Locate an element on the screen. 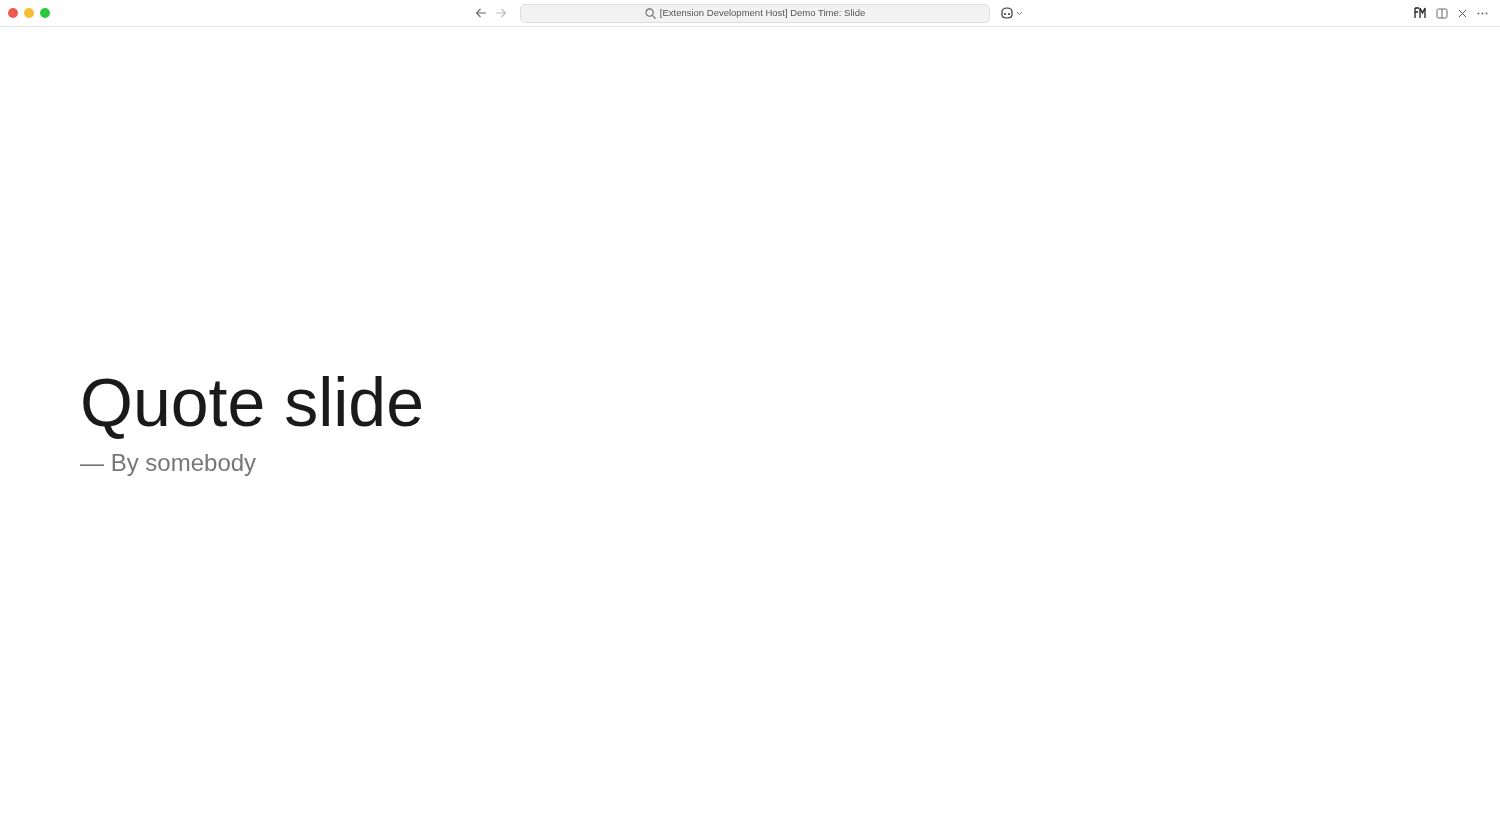 This screenshot has height=834, width=1500. command-center-field: [Extension Development Host] Demo Time: Slide is located at coordinates (755, 13).